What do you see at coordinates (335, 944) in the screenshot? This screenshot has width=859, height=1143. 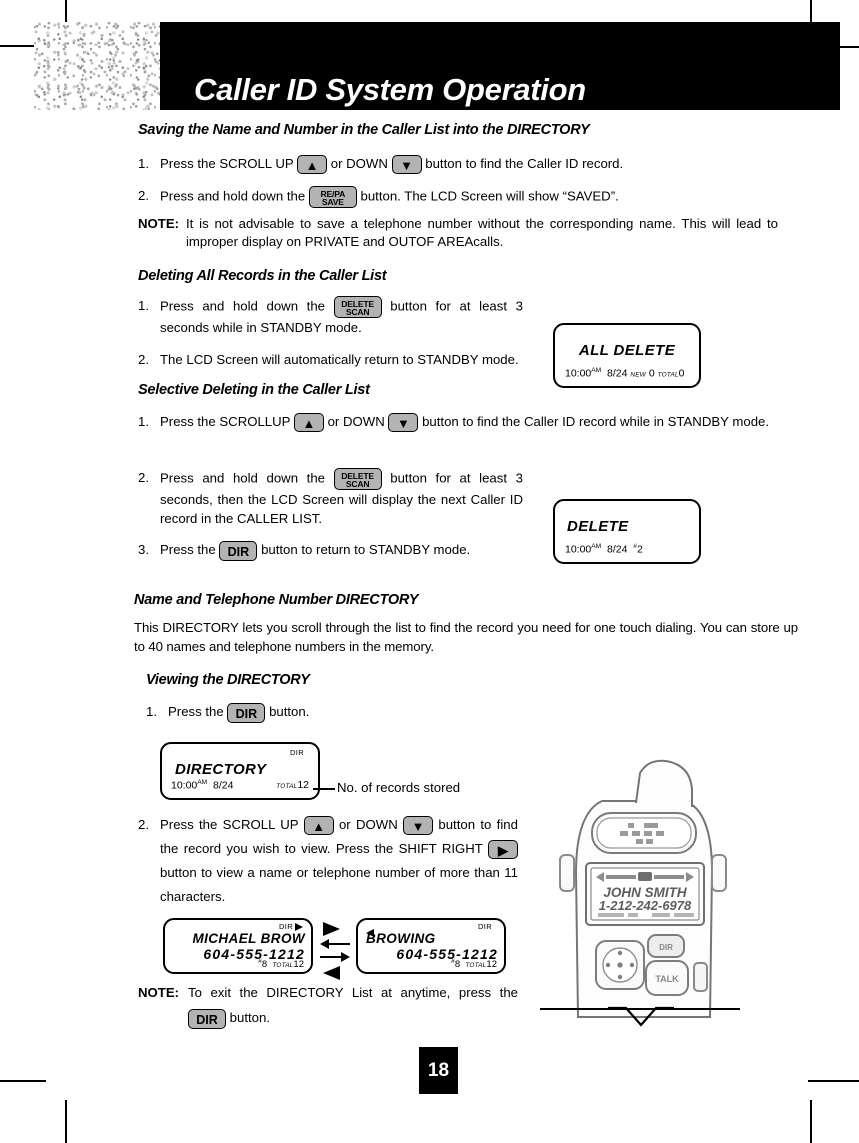 I see `scroll-left-arrow-icon` at bounding box center [335, 944].